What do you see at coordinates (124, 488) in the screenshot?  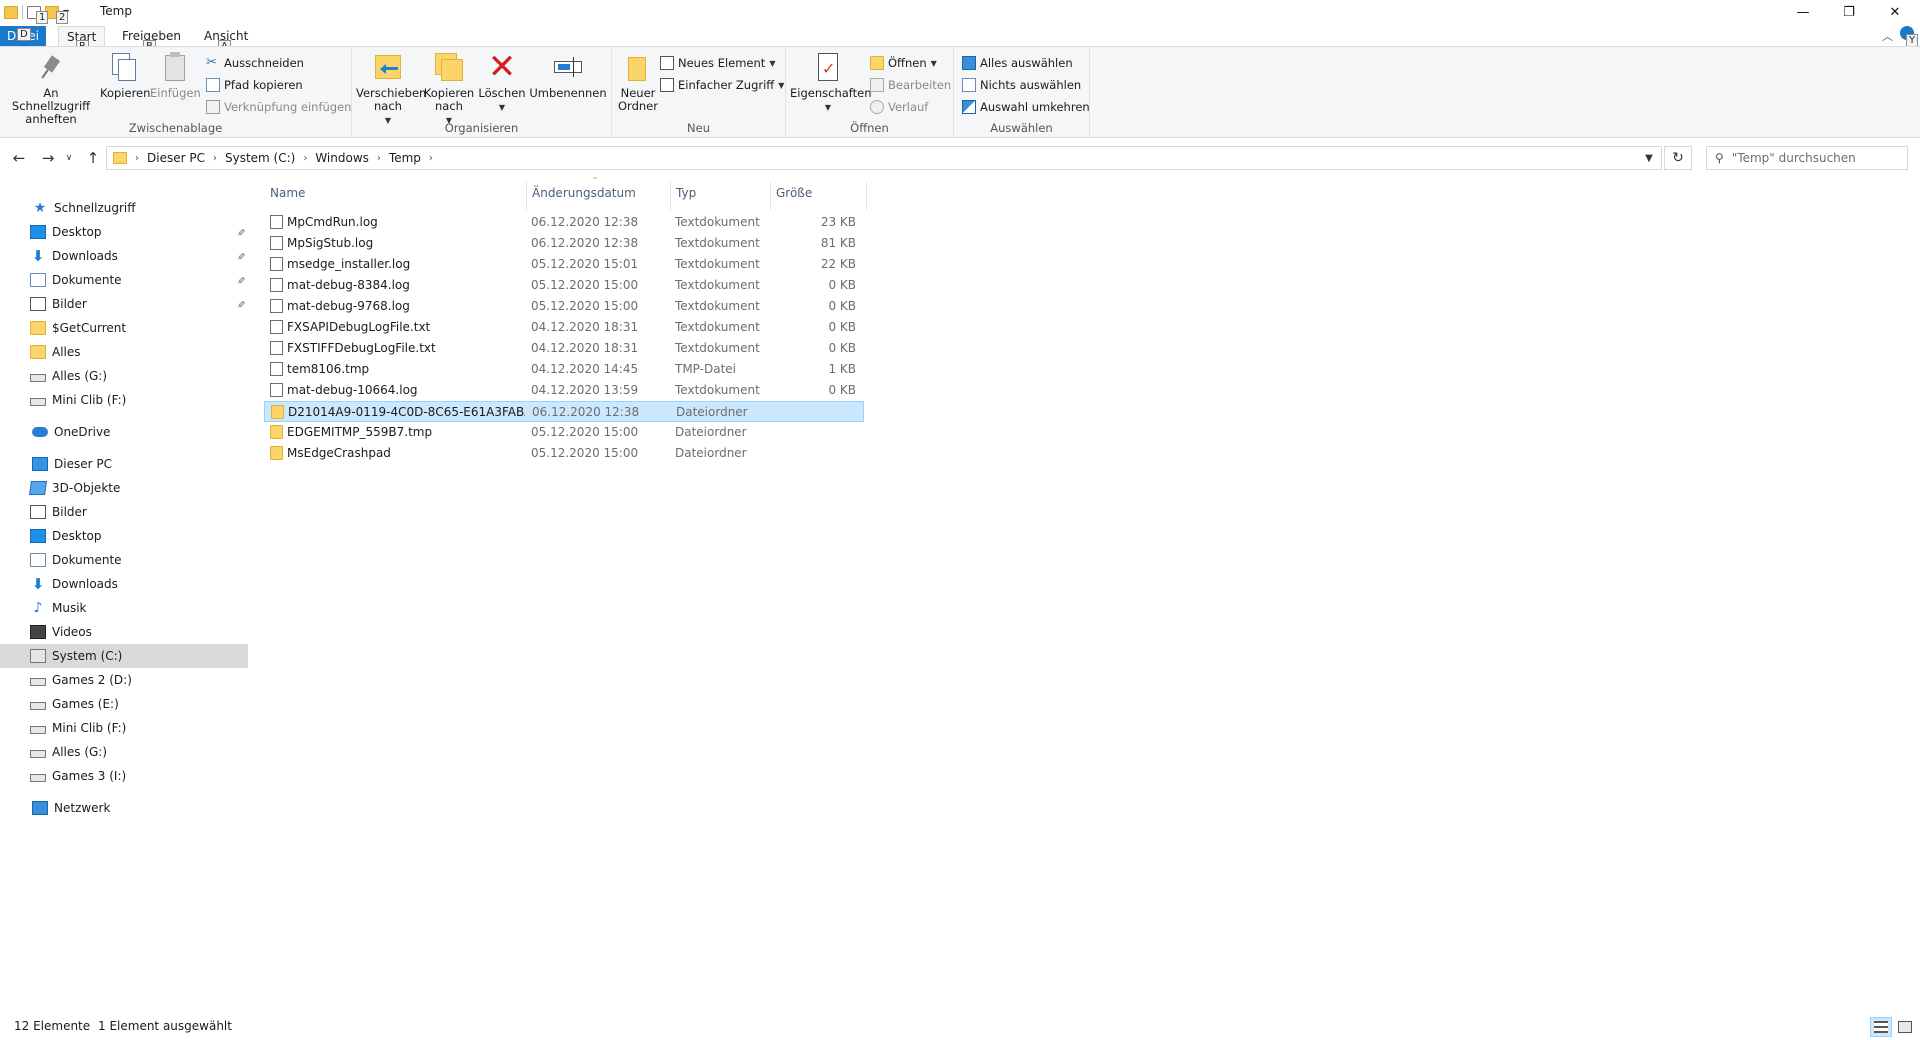 I see `nav-item: 3D-Objekte` at bounding box center [124, 488].